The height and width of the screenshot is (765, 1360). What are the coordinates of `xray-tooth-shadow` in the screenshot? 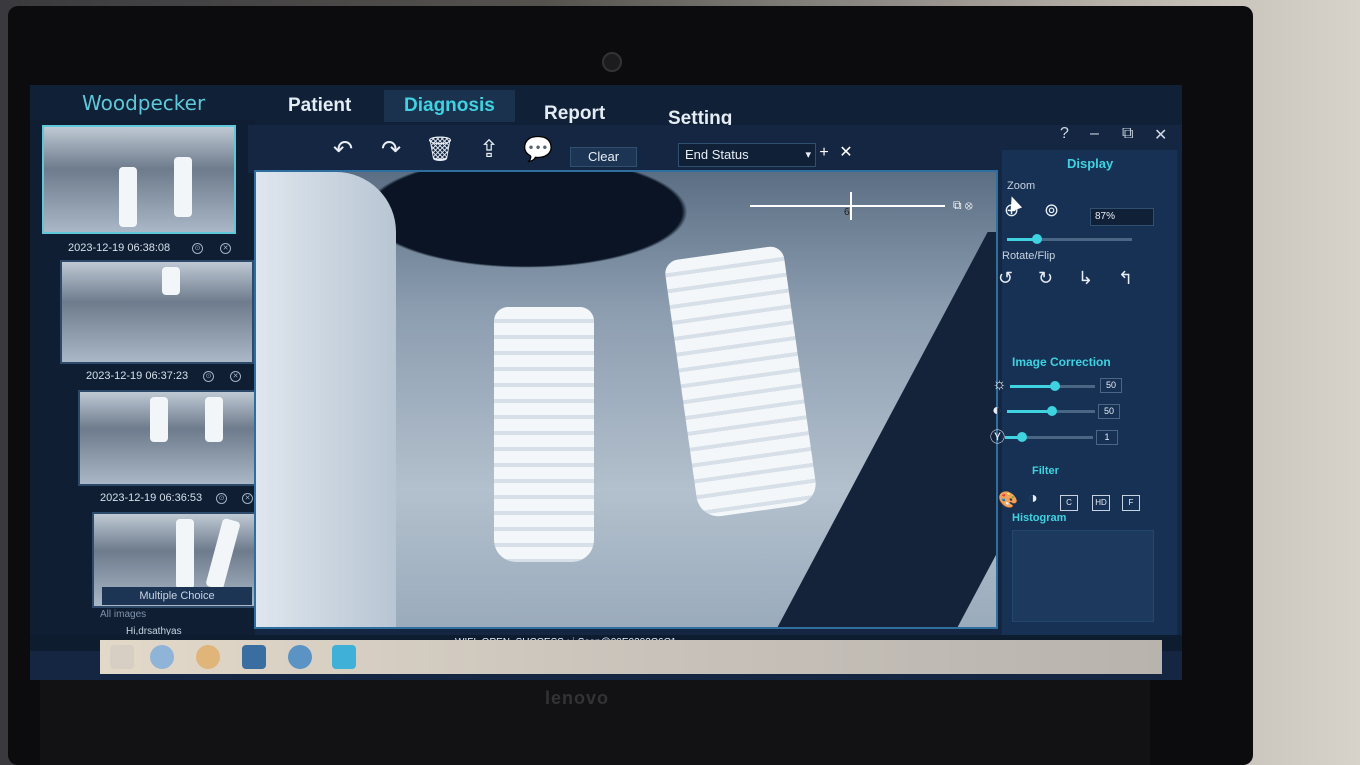 It's located at (326, 399).